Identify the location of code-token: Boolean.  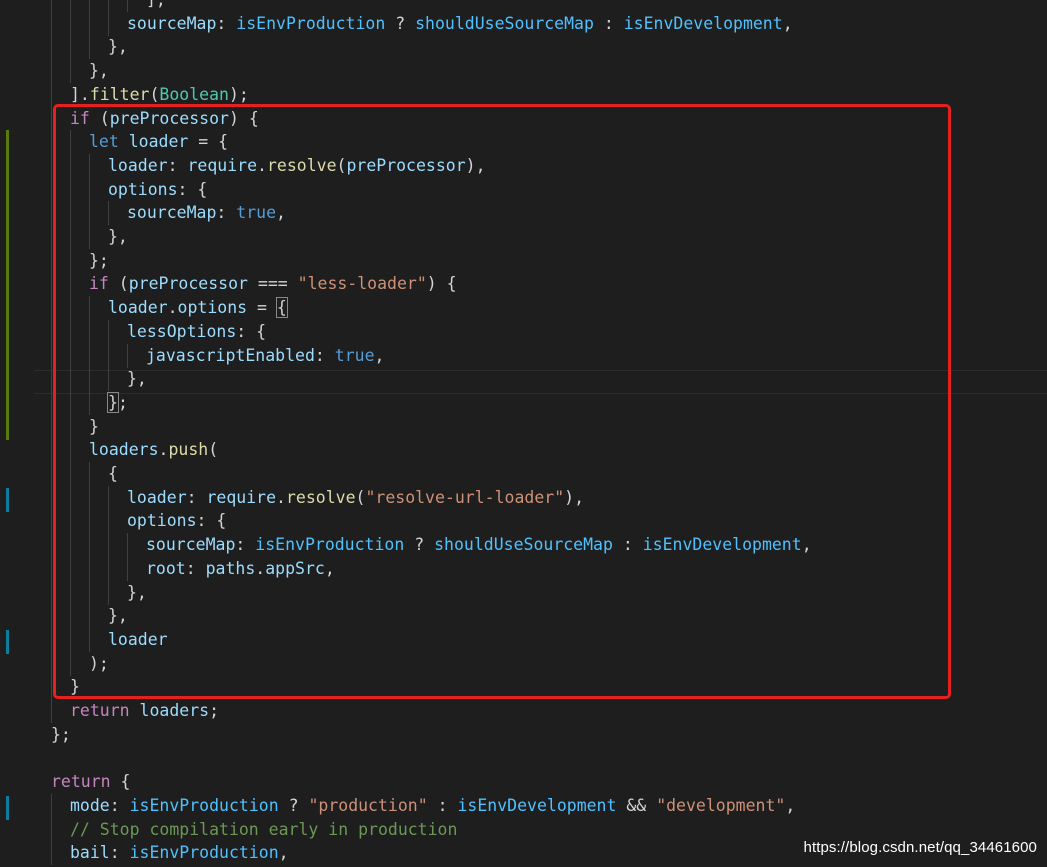
(194, 94).